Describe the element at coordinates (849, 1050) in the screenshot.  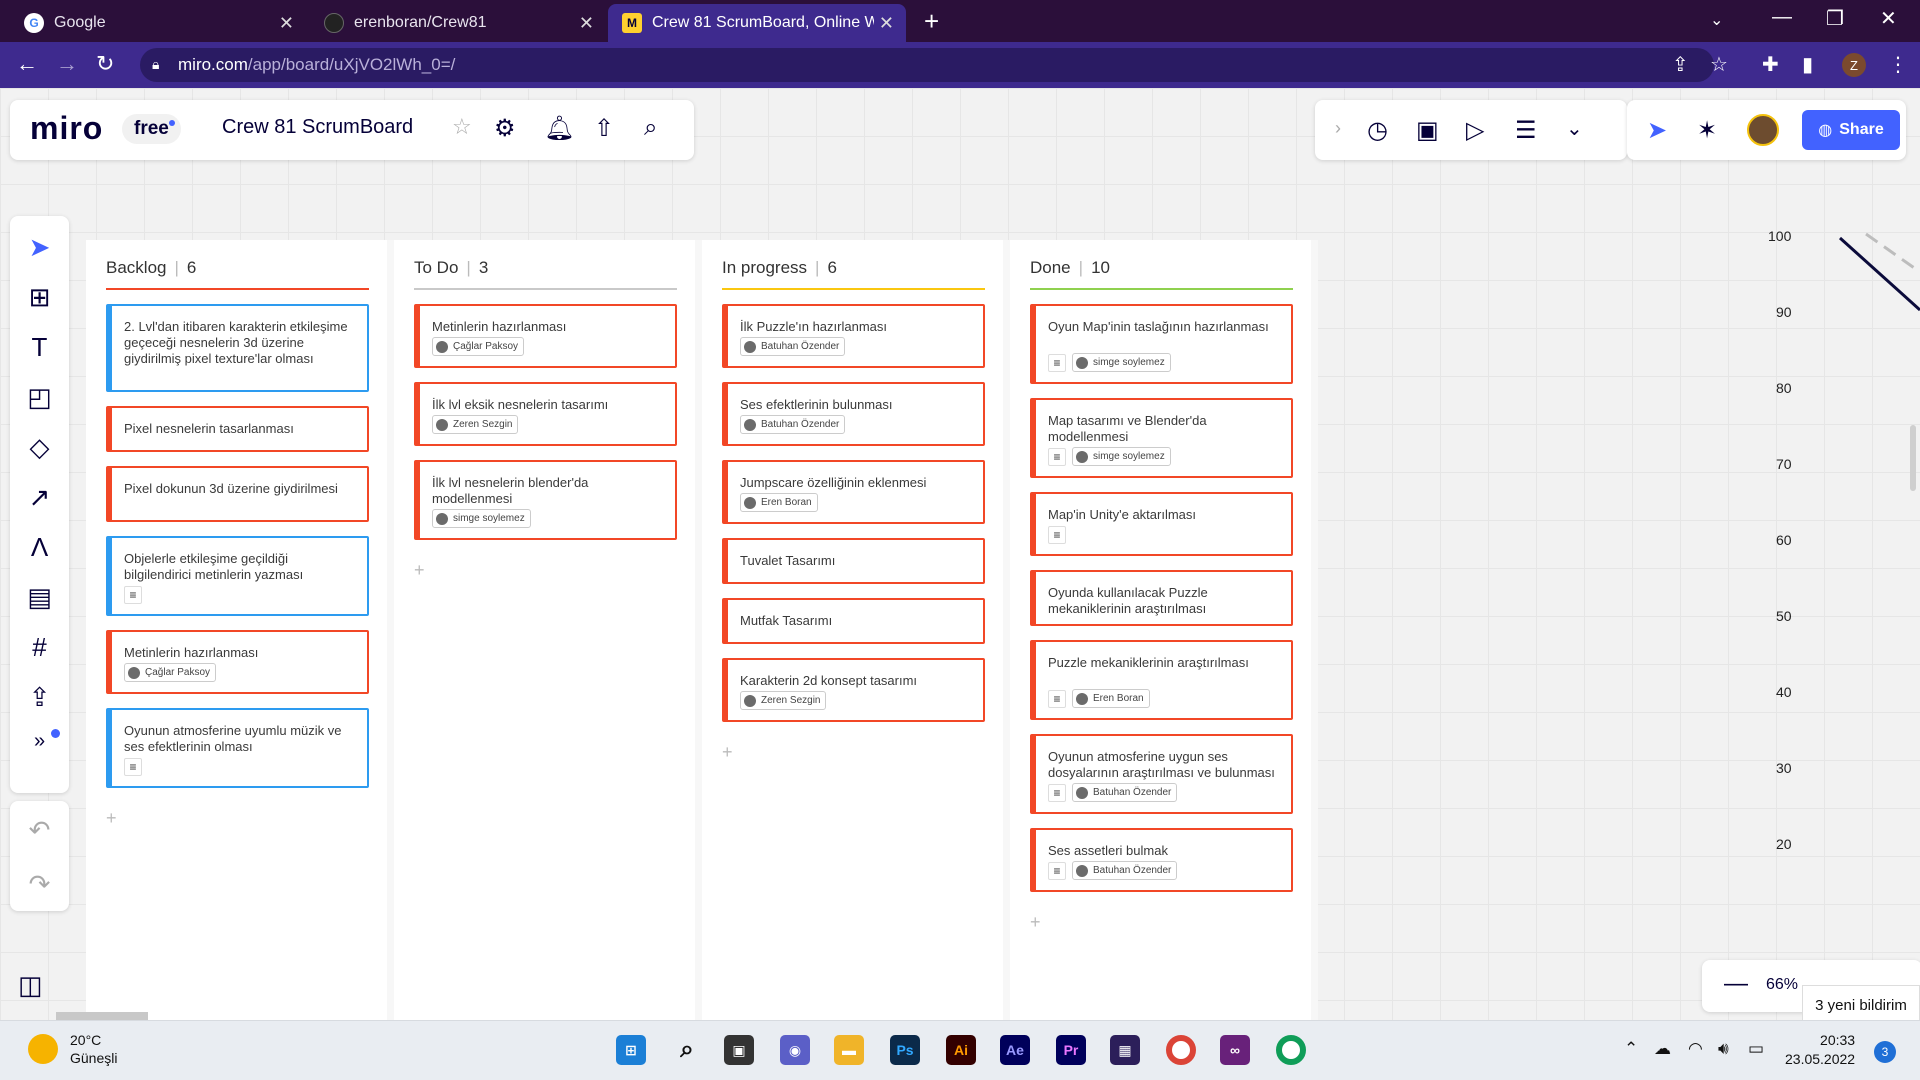
I see `file-explorer-icon: ▬` at that location.